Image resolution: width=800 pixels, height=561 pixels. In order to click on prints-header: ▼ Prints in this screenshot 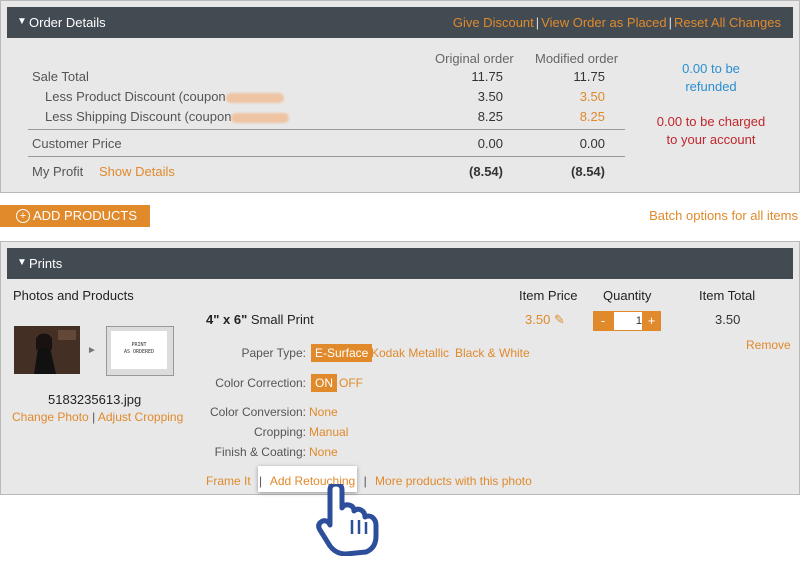, I will do `click(400, 263)`.